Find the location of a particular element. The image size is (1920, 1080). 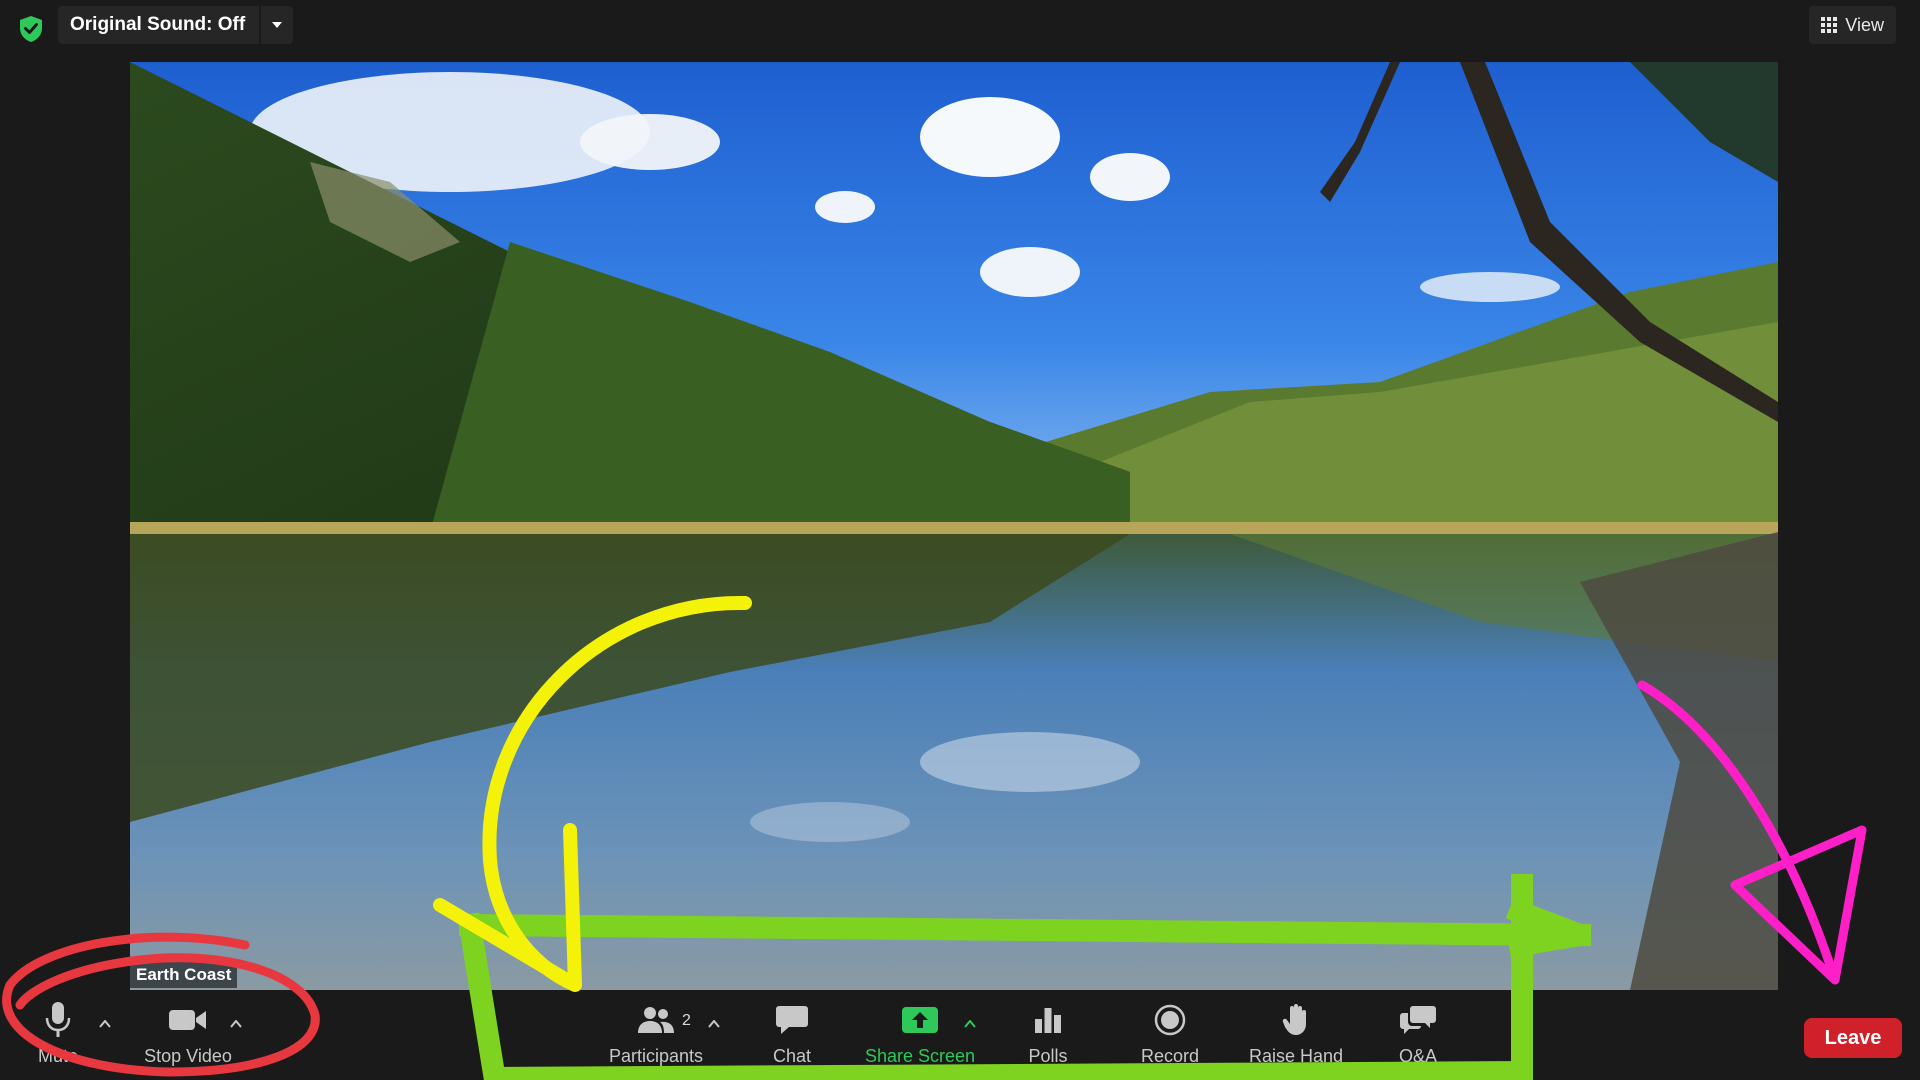

participants-options-caret is located at coordinates (714, 1024).